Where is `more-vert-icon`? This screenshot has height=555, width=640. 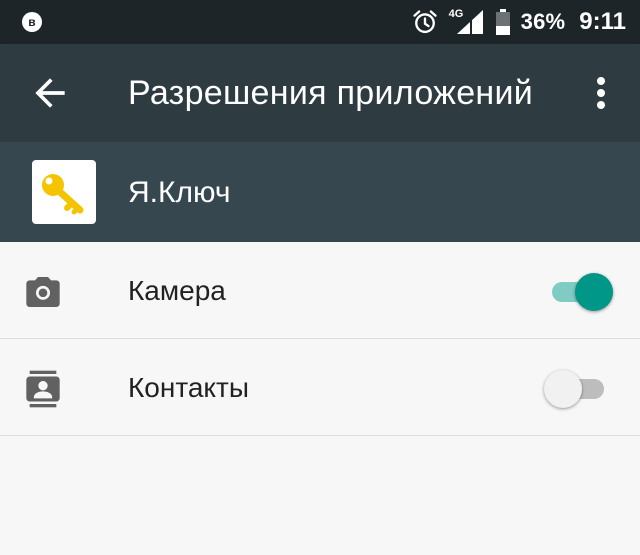 more-vert-icon is located at coordinates (601, 93).